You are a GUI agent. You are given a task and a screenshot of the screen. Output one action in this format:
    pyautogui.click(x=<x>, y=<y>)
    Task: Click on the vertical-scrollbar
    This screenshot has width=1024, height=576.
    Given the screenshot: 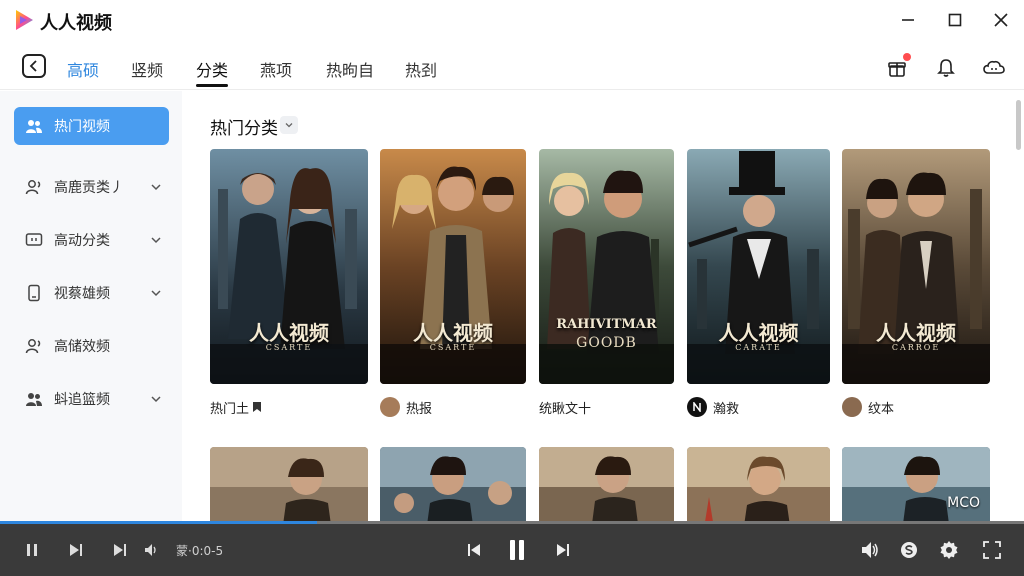 What is the action you would take?
    pyautogui.click(x=1018, y=125)
    